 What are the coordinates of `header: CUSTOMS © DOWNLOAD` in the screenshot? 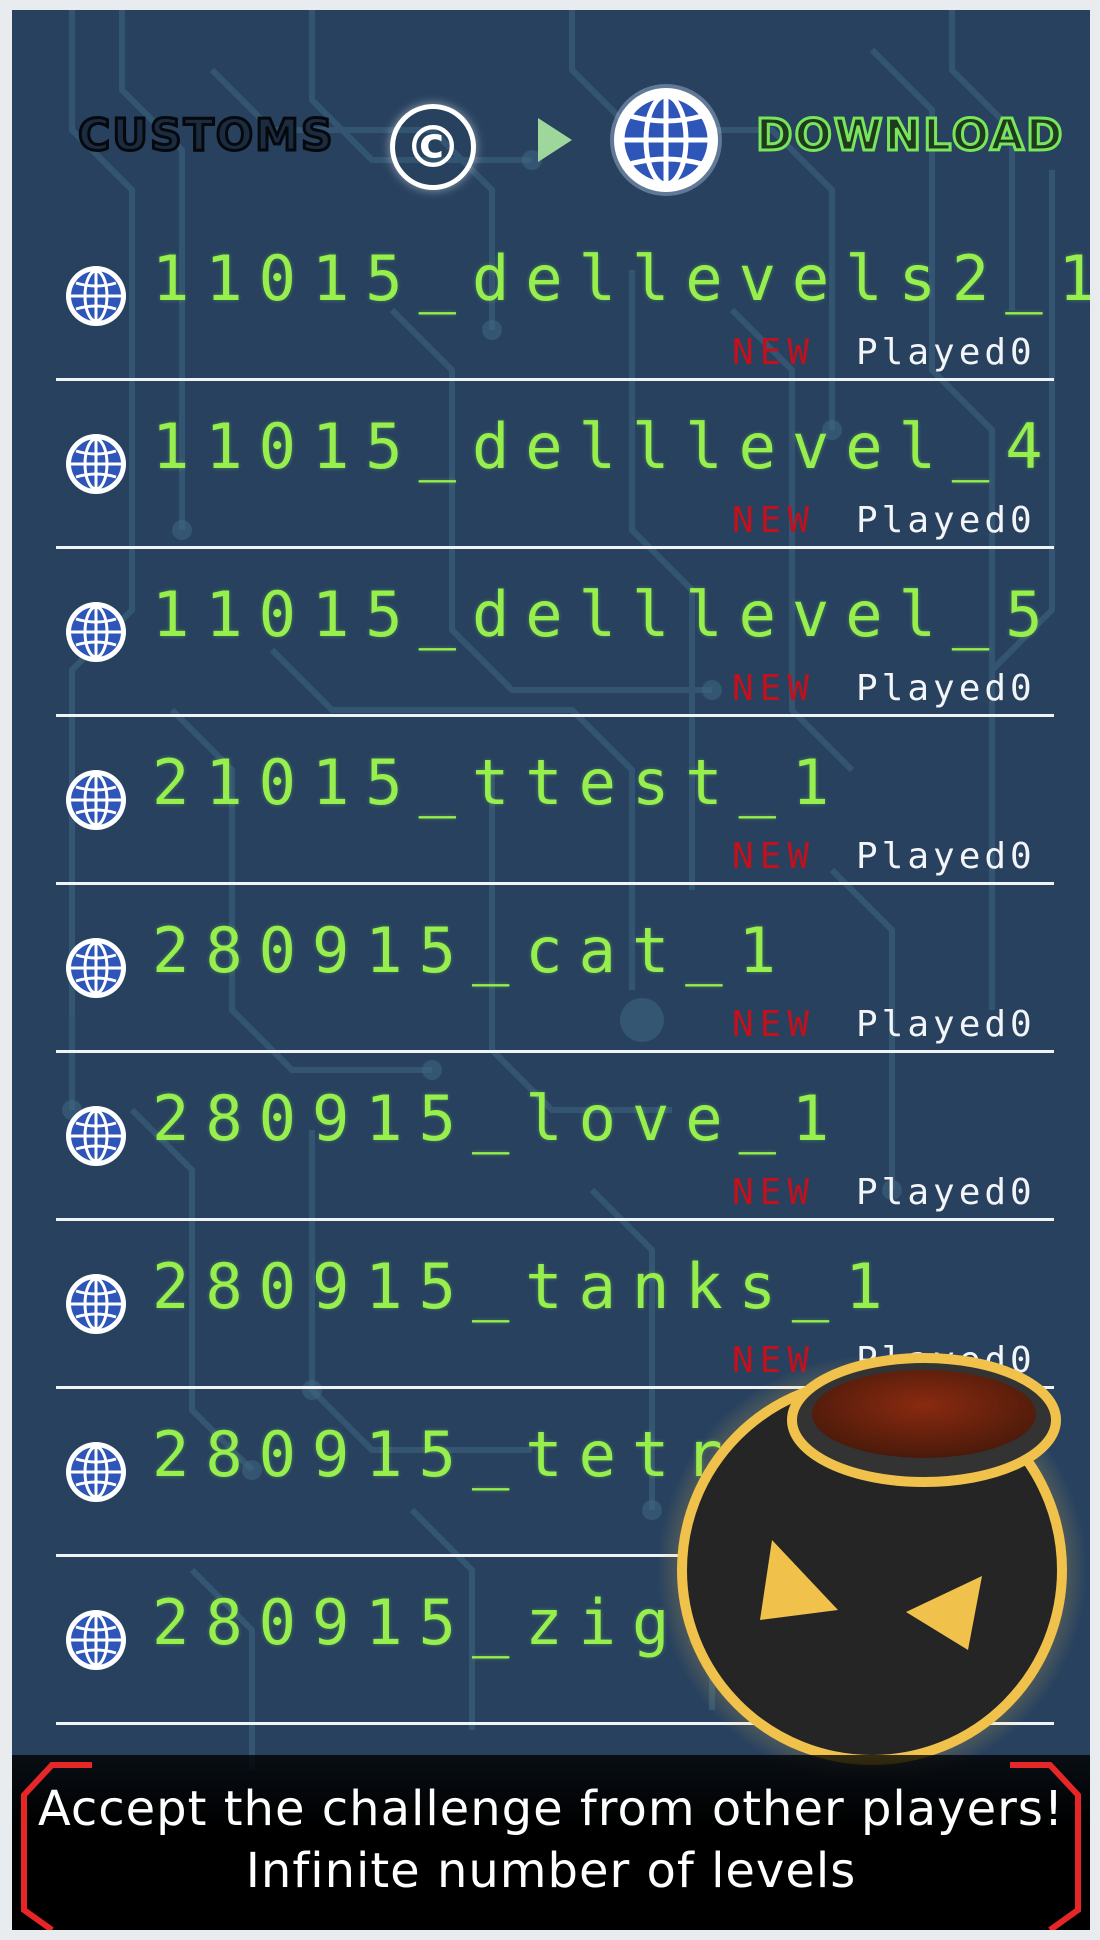 It's located at (551, 140).